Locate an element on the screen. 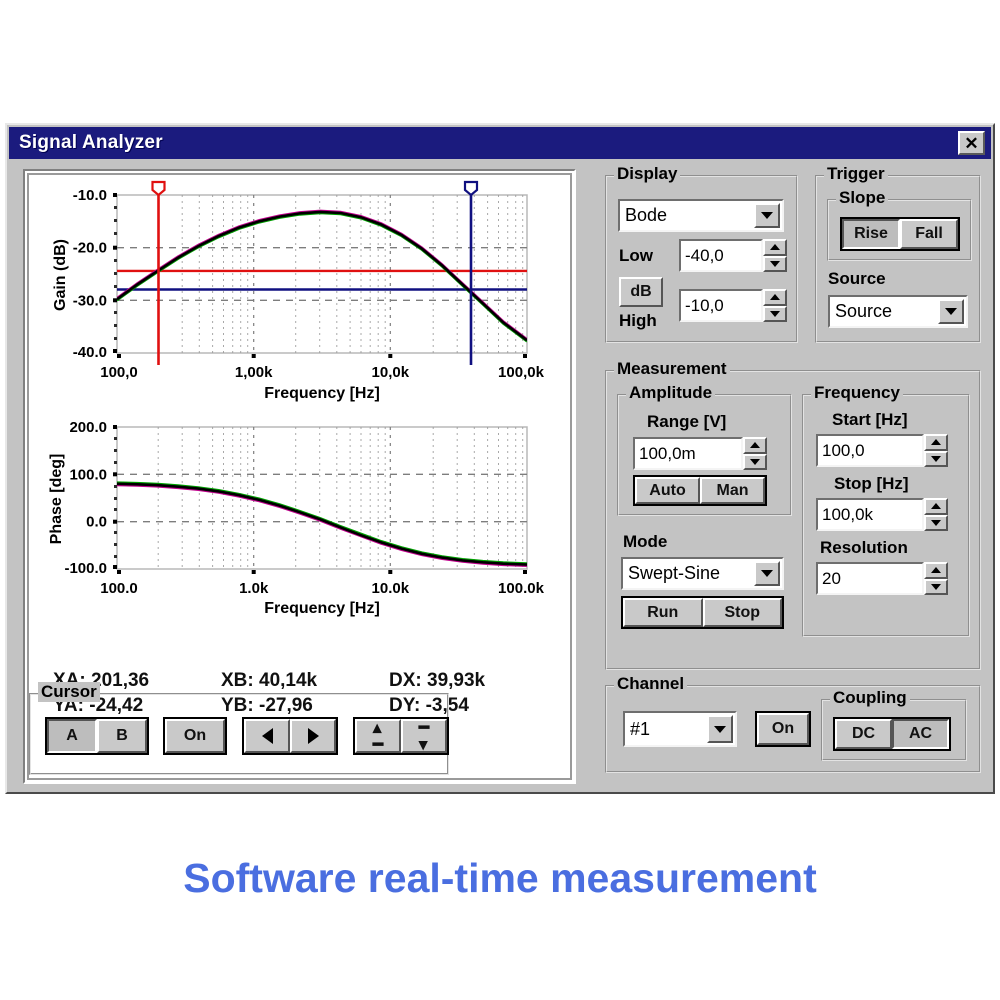  channel-on-wrap: On is located at coordinates (783, 729).